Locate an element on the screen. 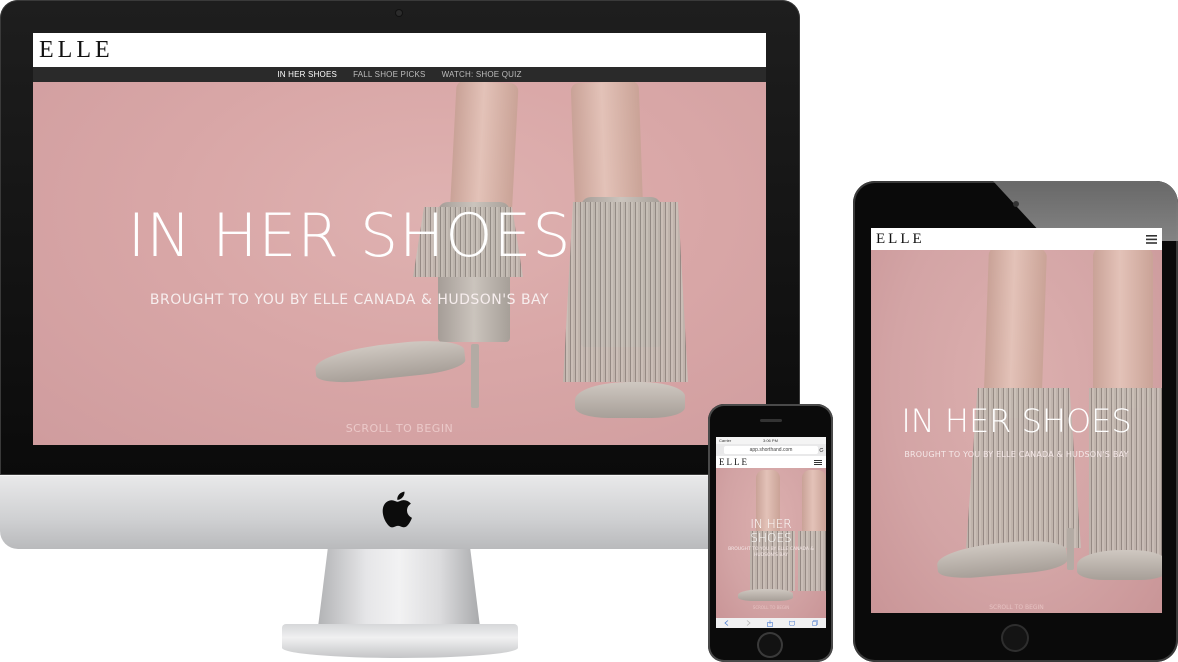 The width and height of the screenshot is (1178, 662). share-icon is located at coordinates (770, 623).